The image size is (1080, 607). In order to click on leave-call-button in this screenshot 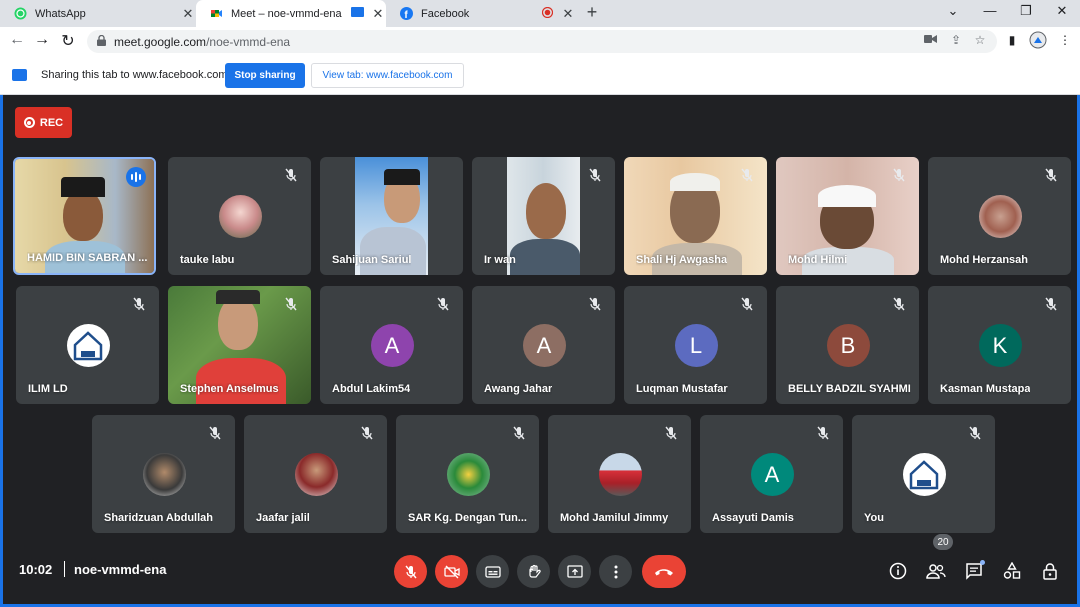, I will do `click(664, 571)`.